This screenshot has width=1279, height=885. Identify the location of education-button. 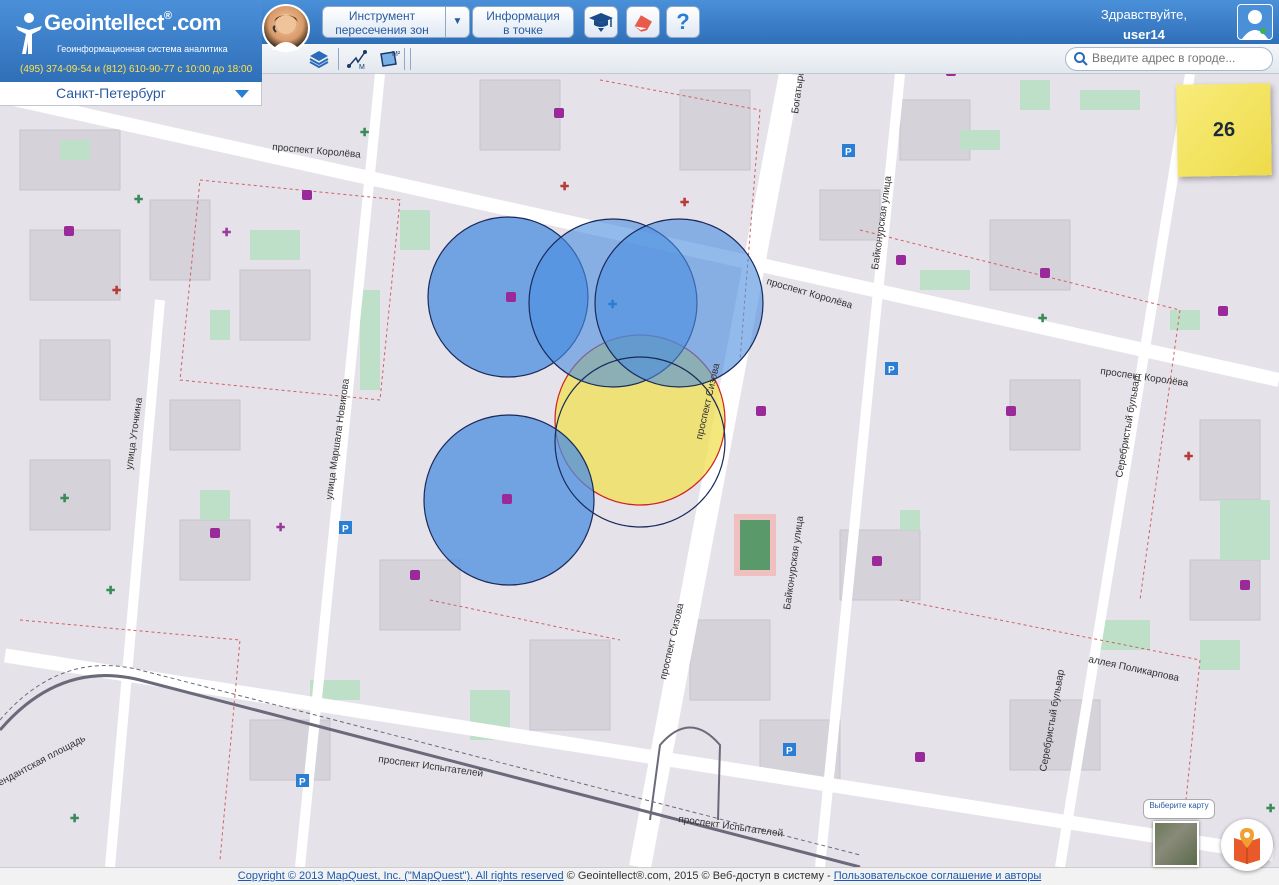
(601, 22).